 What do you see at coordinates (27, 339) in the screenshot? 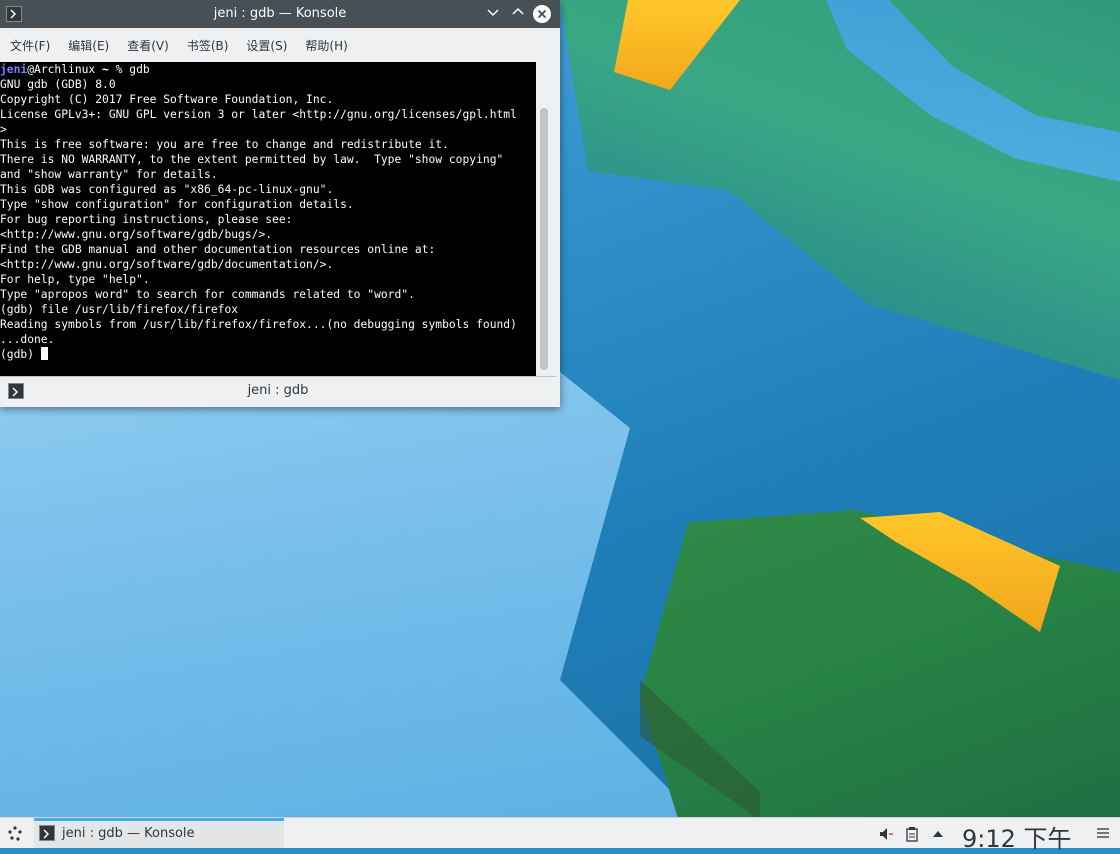
I see `terminal-line: ...done.` at bounding box center [27, 339].